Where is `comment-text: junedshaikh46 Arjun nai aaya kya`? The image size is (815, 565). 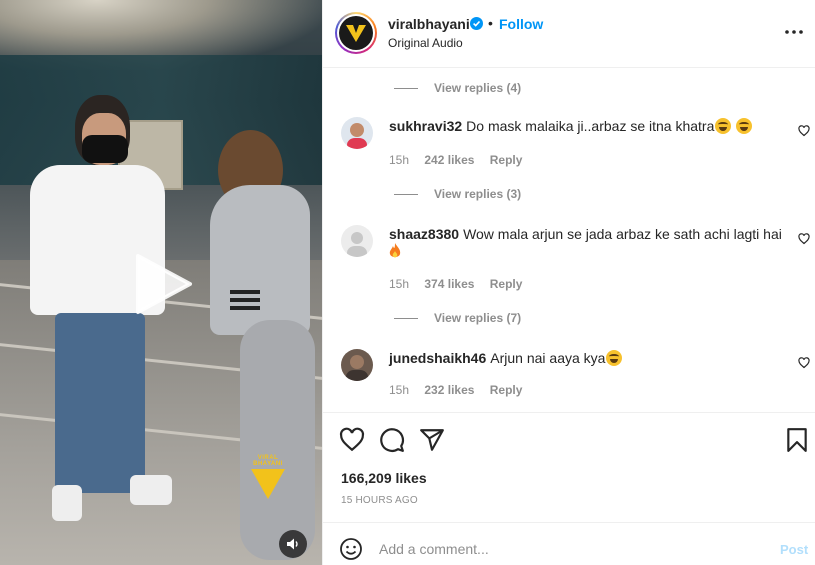
comment-text: junedshaikh46 Arjun nai aaya kya is located at coordinates (586, 358).